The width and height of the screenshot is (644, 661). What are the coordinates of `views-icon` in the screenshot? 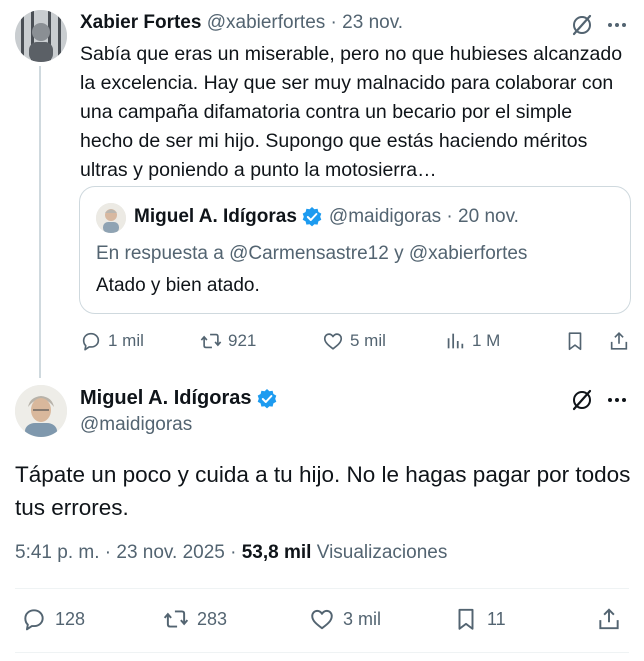 It's located at (455, 341).